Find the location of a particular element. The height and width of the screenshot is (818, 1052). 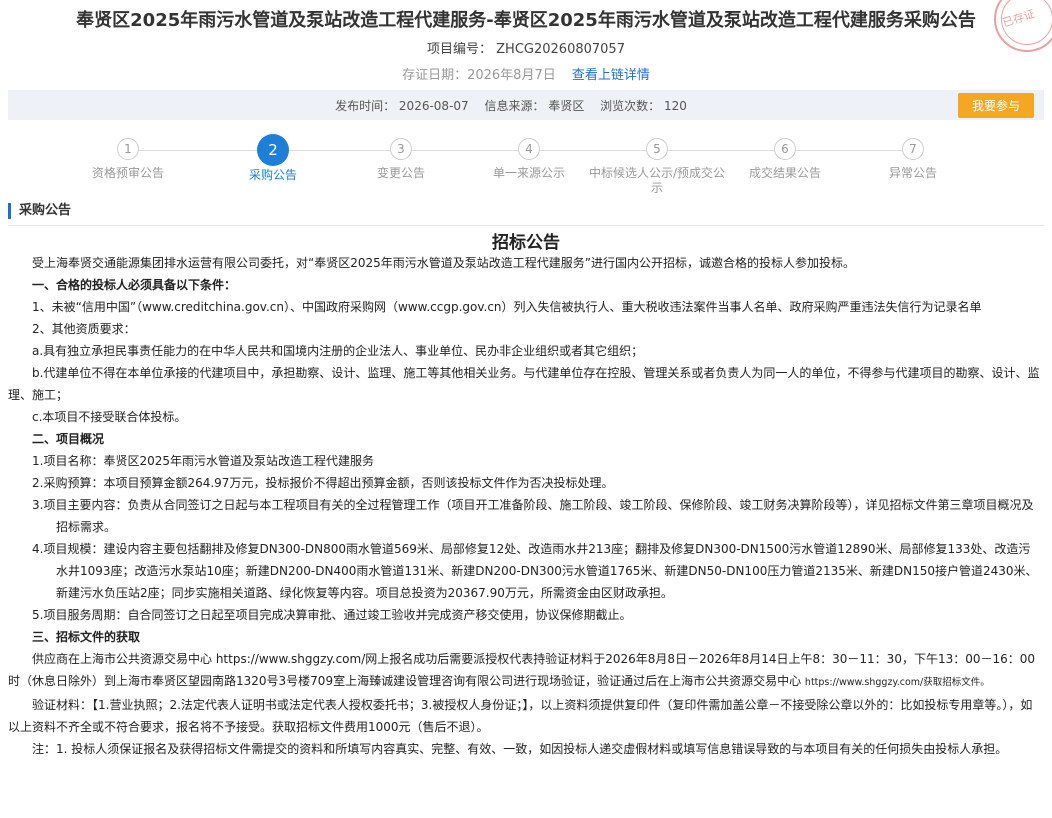

step-label: 资格预审公告 is located at coordinates (127, 173).